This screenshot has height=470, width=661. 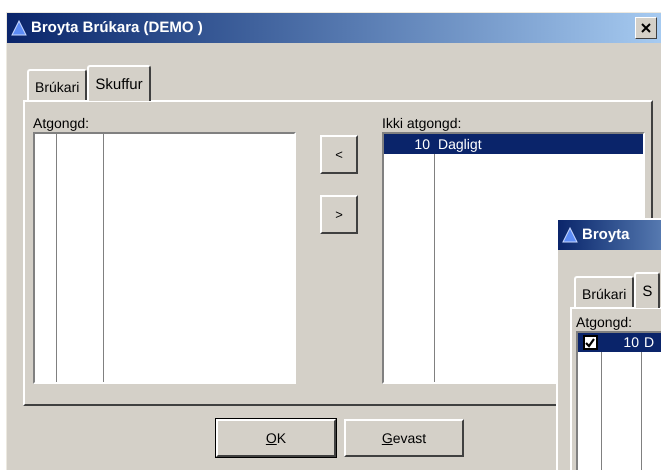 I want to click on push-button: Gevast, so click(x=404, y=438).